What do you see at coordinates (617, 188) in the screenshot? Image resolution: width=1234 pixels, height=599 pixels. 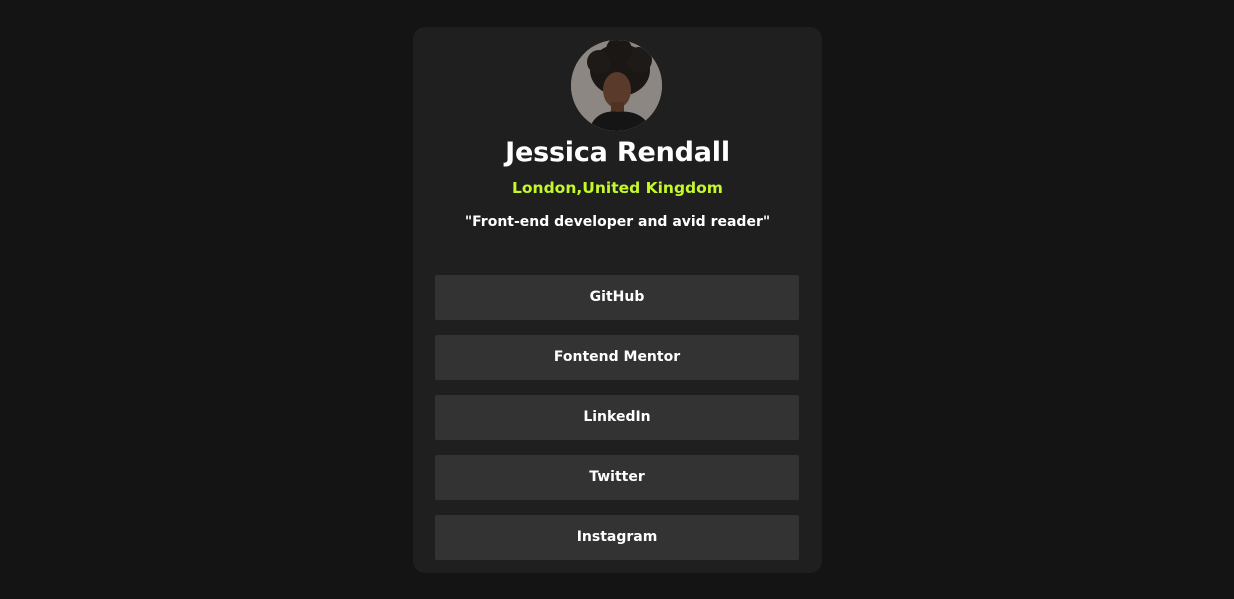 I see `profile-location: London,United Kingdom` at bounding box center [617, 188].